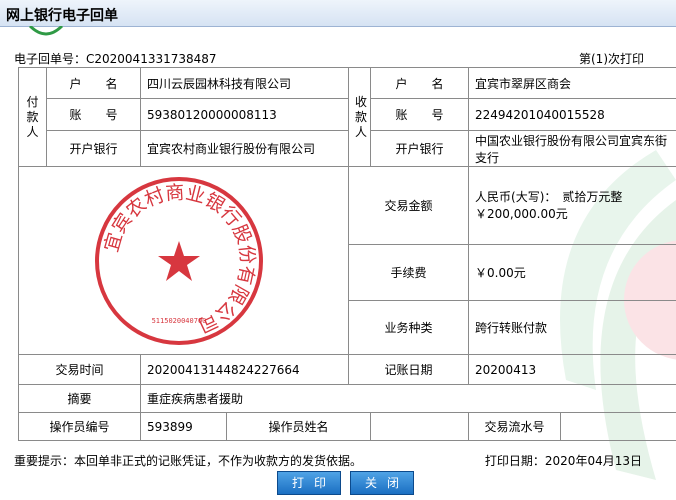 The width and height of the screenshot is (676, 500). What do you see at coordinates (409, 370) in the screenshot?
I see `post-date-label: 记账日期` at bounding box center [409, 370].